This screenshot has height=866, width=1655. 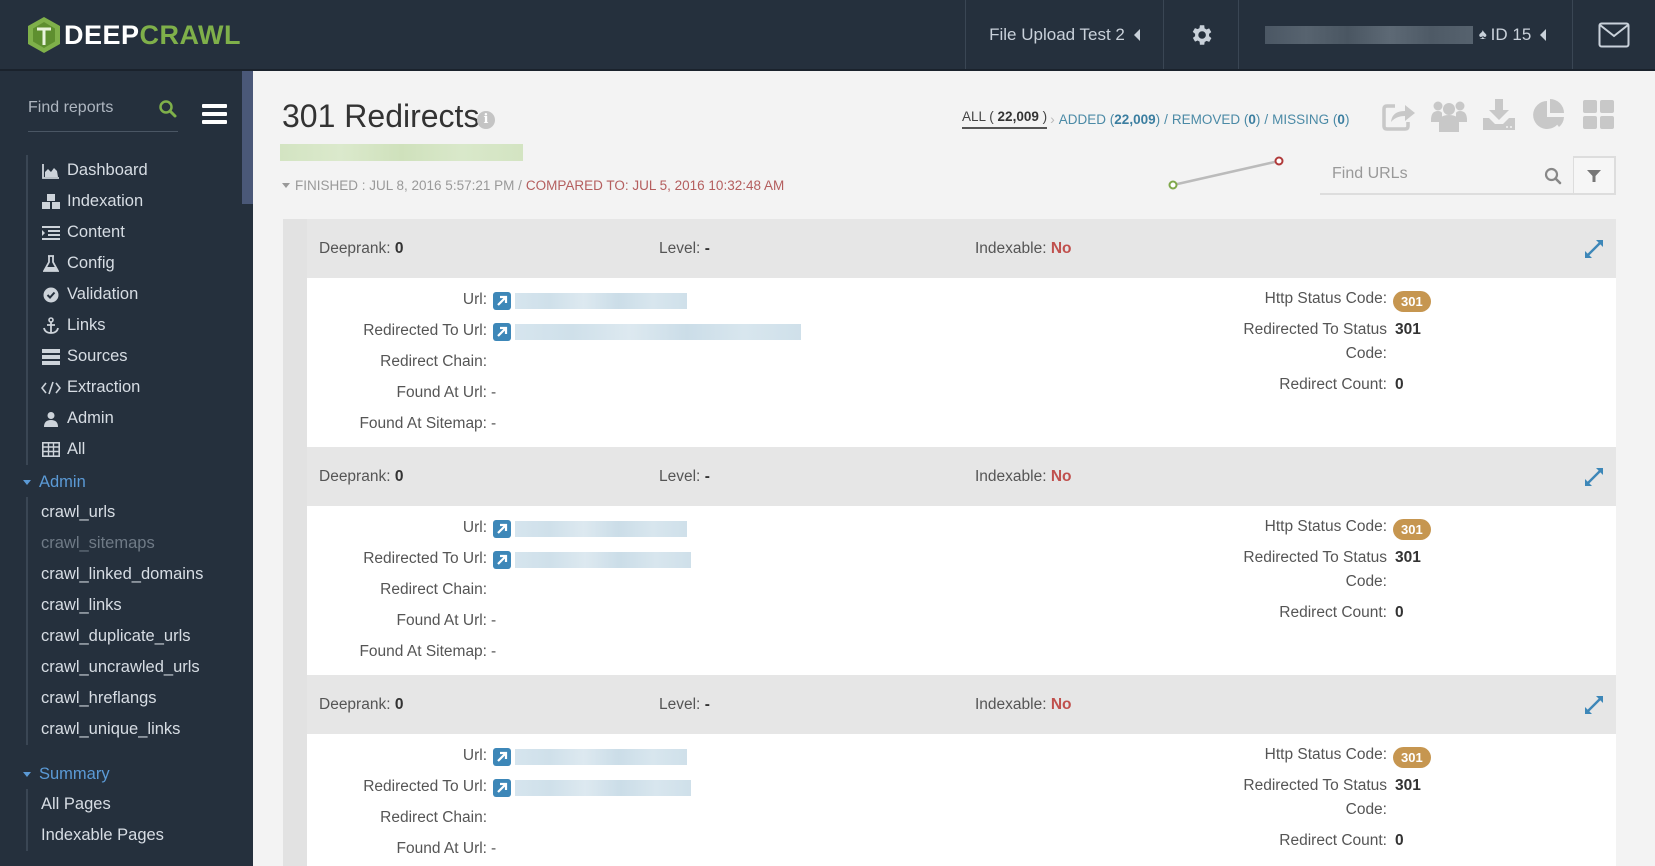 What do you see at coordinates (1412, 757) in the screenshot?
I see `http-status-badge: 301` at bounding box center [1412, 757].